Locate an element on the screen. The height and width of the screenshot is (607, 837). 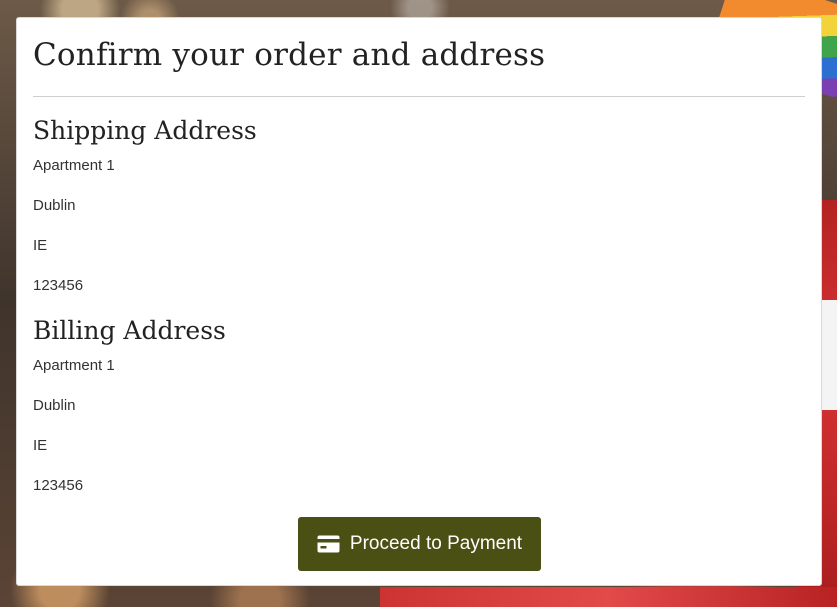
title-divider is located at coordinates (419, 96).